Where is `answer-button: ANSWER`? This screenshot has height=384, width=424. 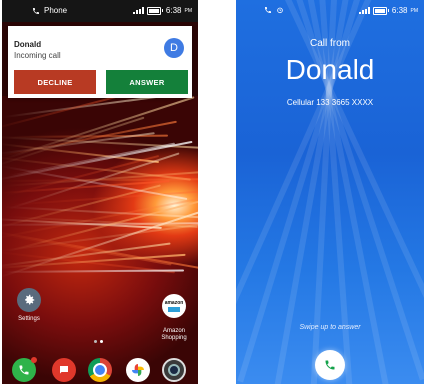
answer-button: ANSWER is located at coordinates (147, 82).